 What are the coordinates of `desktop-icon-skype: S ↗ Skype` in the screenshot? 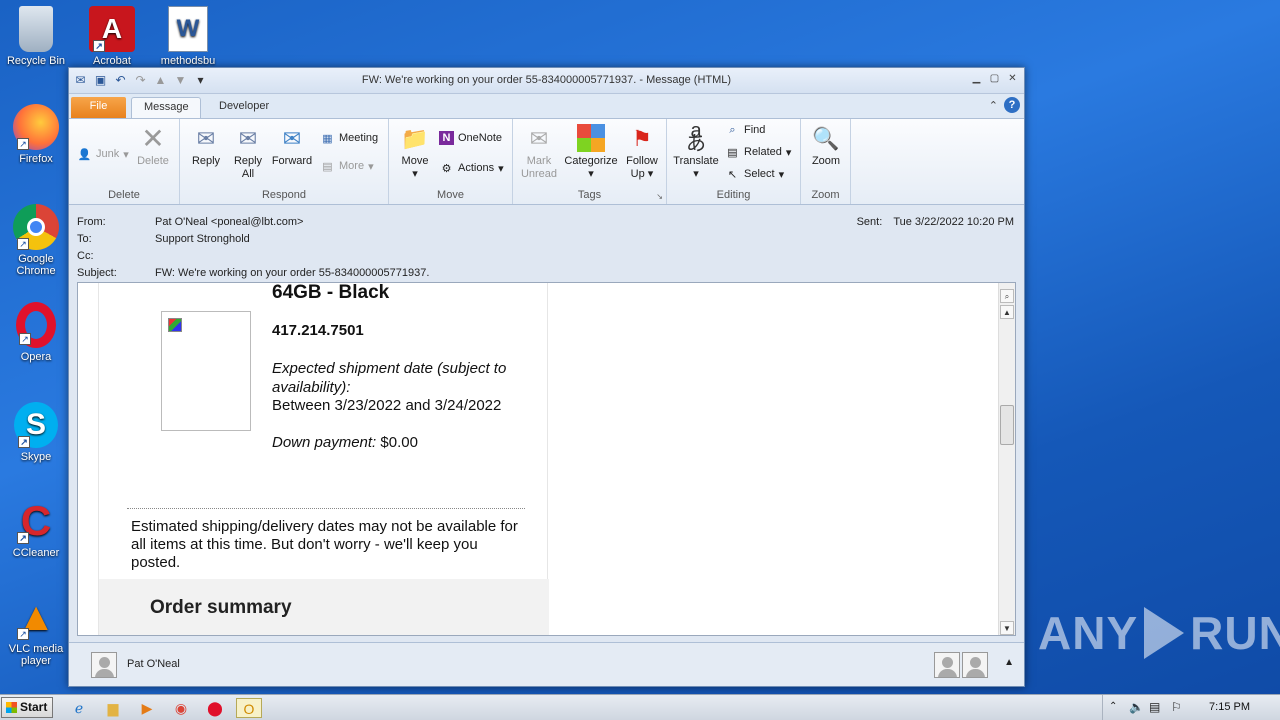 It's located at (36, 432).